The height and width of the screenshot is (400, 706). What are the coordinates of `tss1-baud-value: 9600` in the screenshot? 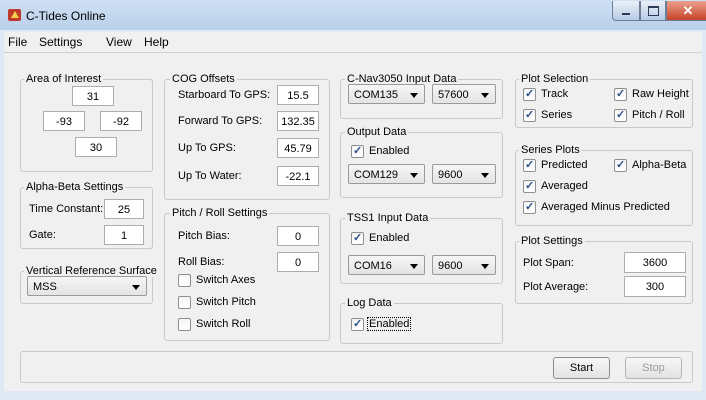 It's located at (450, 266).